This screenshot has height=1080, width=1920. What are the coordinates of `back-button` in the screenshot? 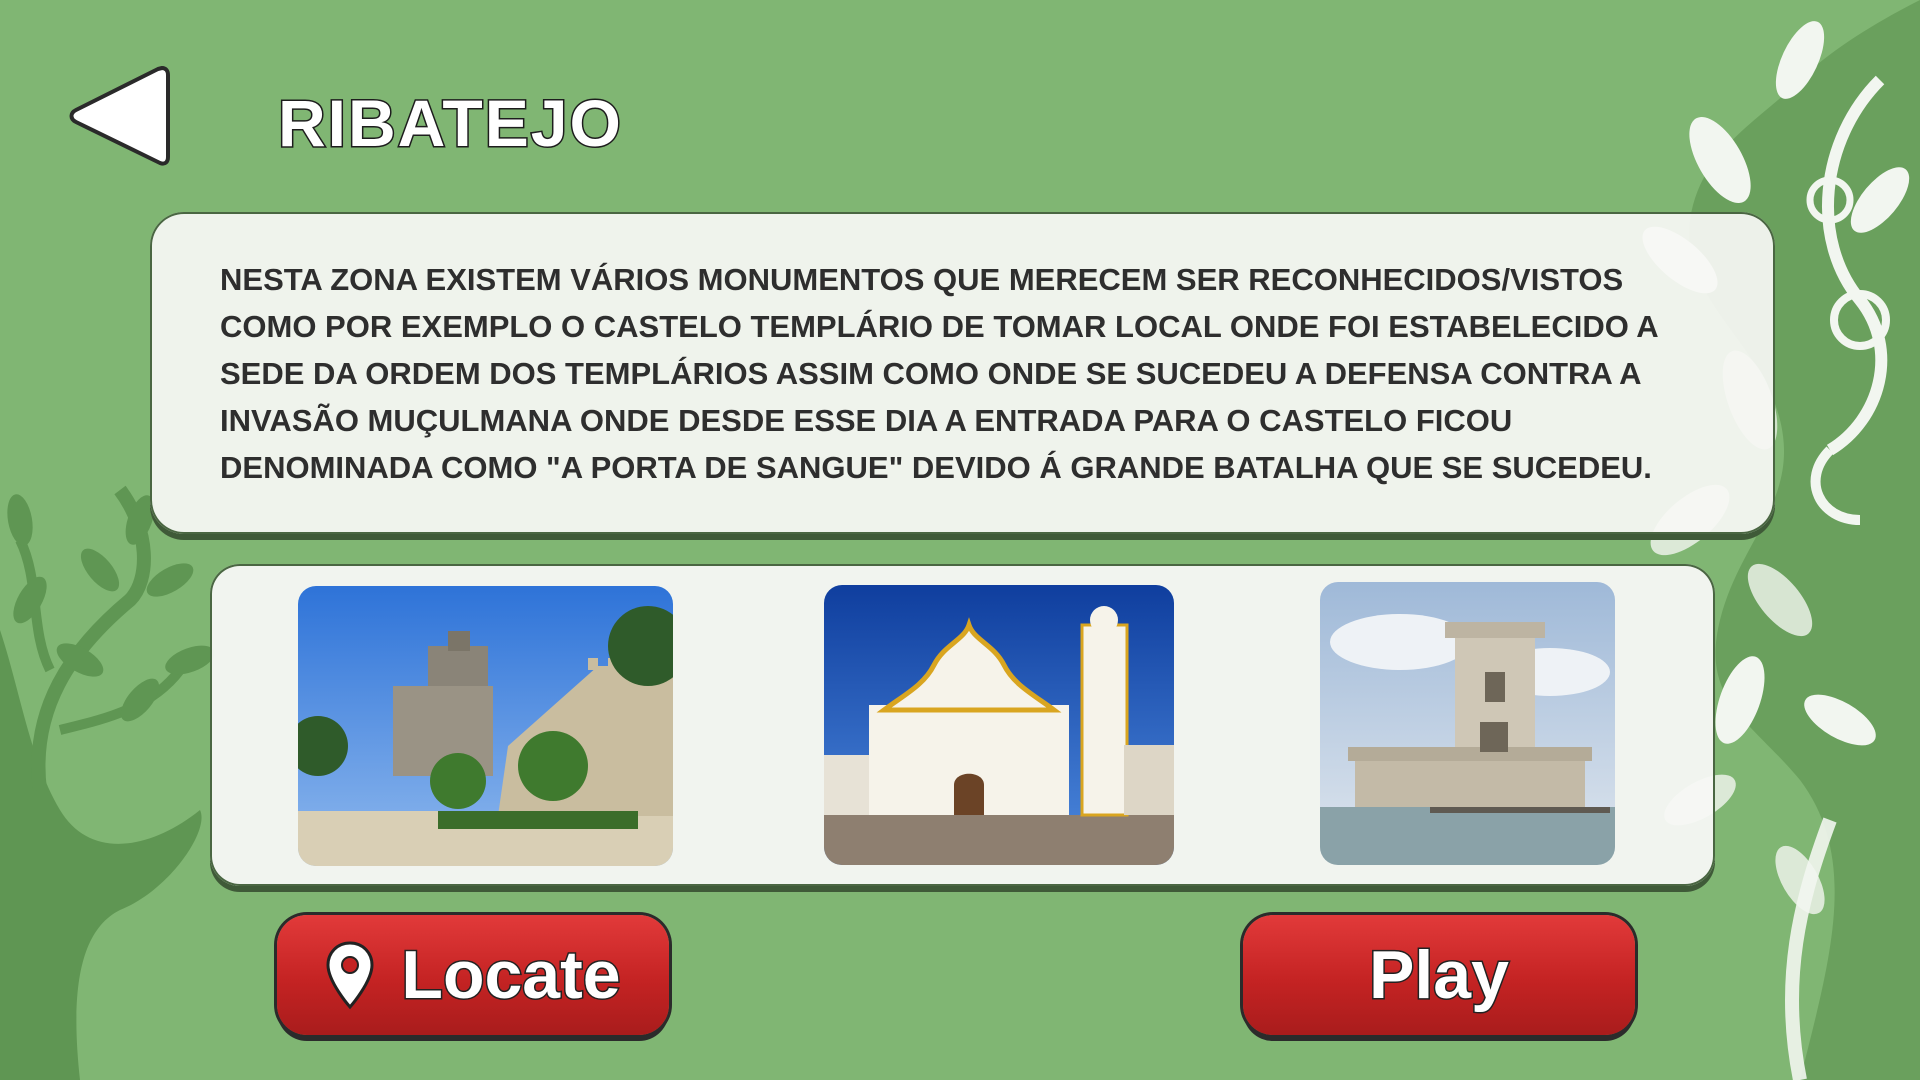 It's located at (118, 116).